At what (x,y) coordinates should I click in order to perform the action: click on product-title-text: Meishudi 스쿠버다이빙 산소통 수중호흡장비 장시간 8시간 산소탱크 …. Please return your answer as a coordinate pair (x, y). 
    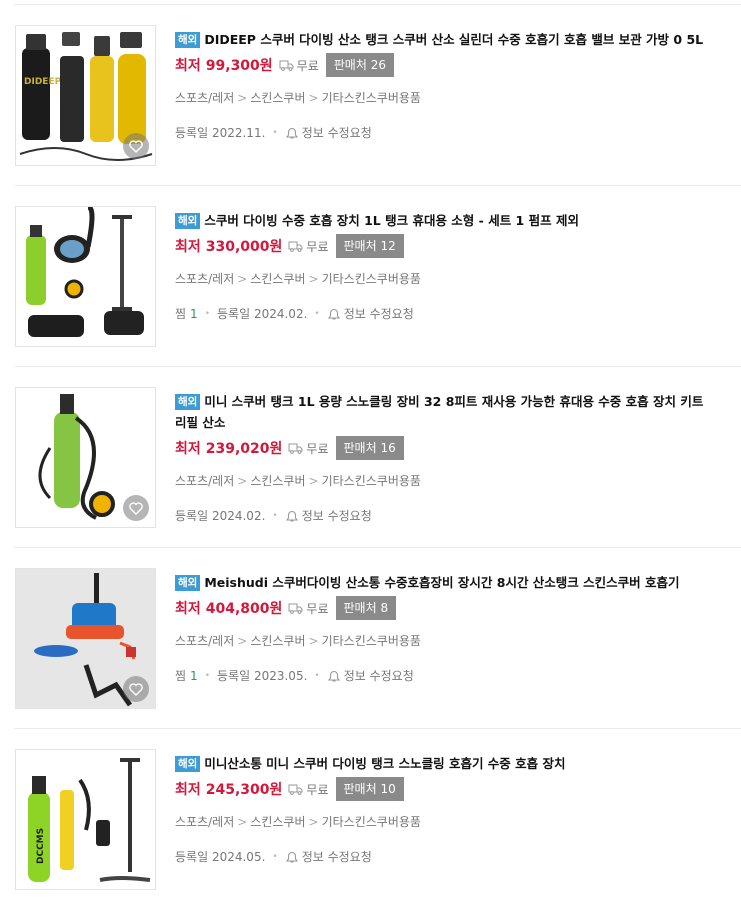
    Looking at the image, I should click on (441, 582).